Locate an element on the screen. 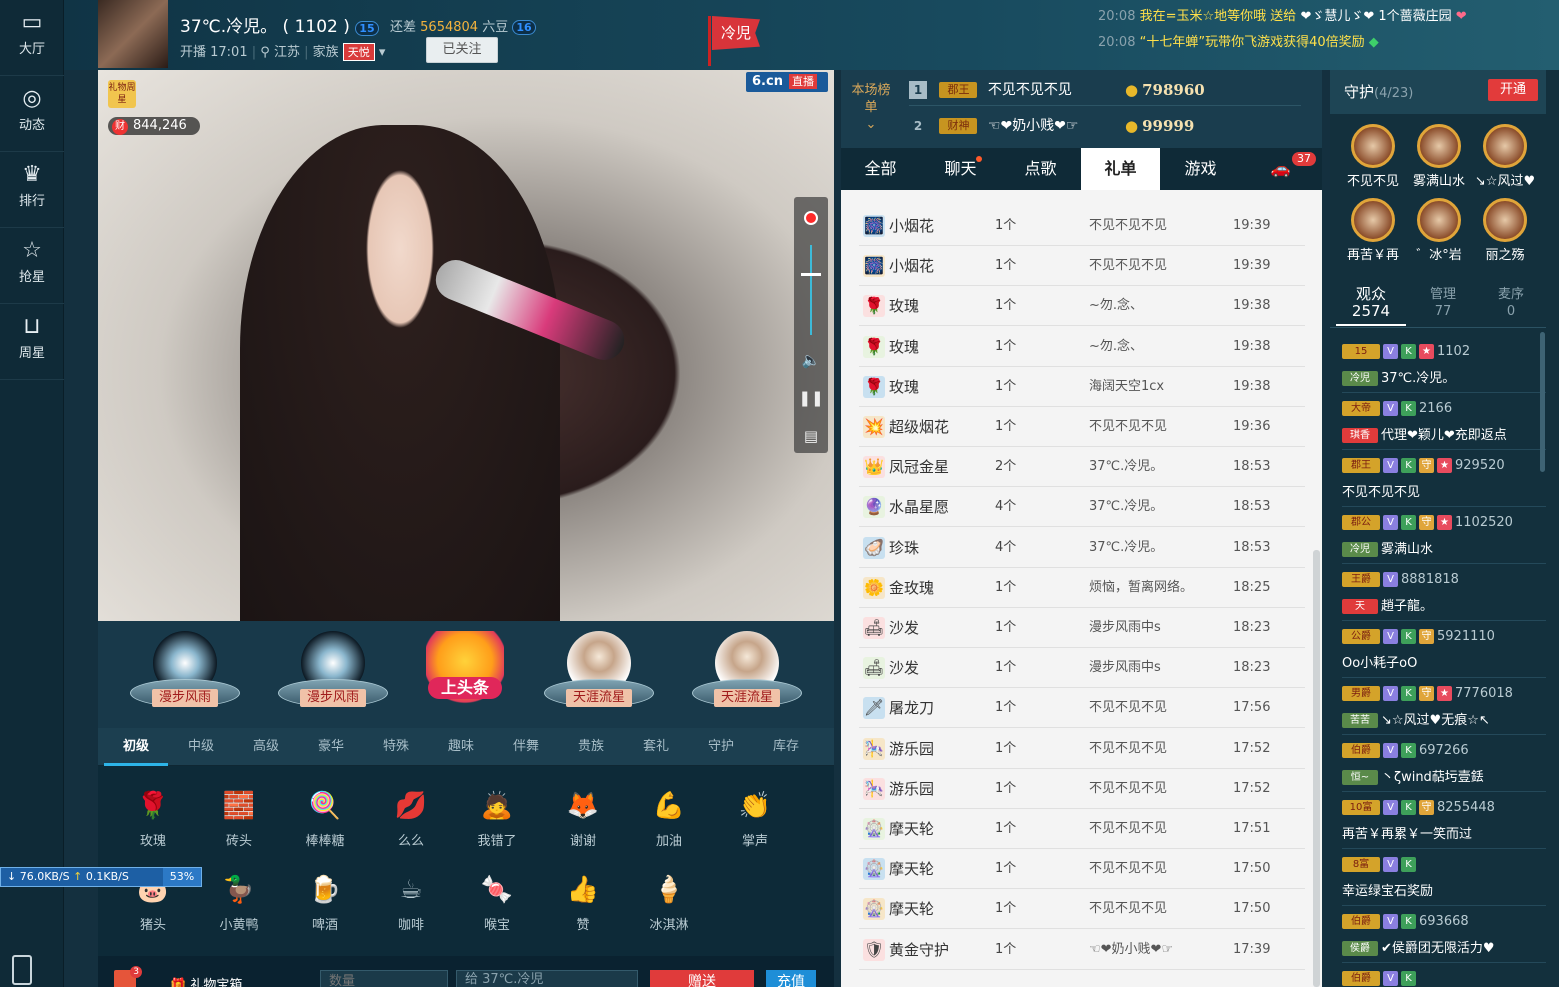 The image size is (1559, 987). gift-tab: 套礼 is located at coordinates (656, 747).